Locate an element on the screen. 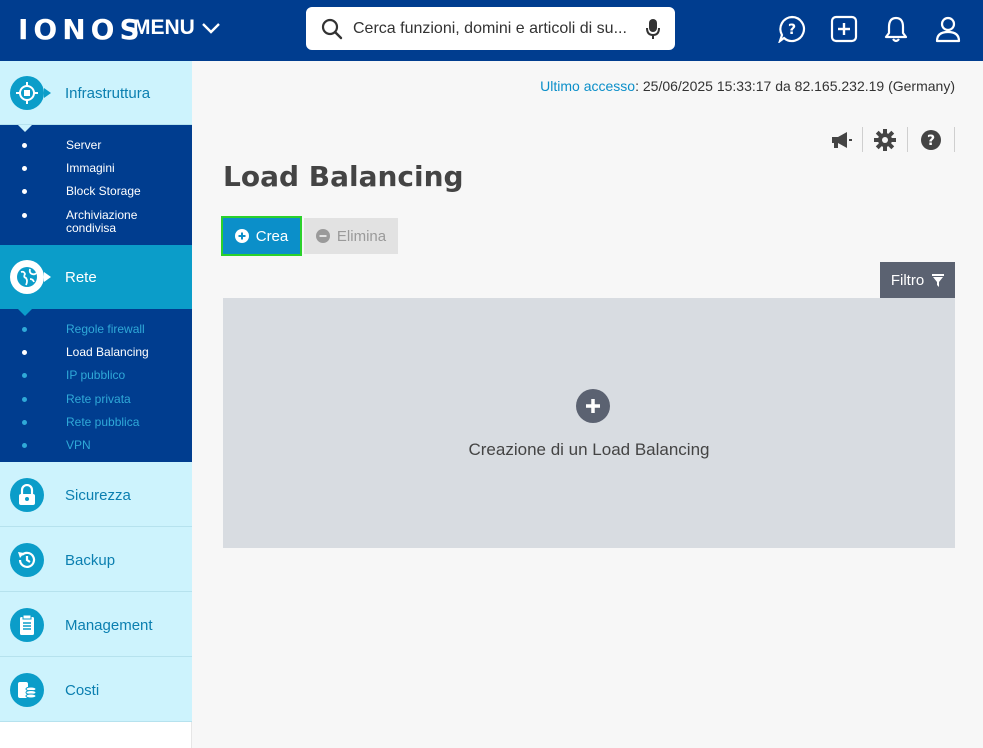 The image size is (983, 748). sidebar-item-regole-firewall: Regole firewall is located at coordinates (105, 329).